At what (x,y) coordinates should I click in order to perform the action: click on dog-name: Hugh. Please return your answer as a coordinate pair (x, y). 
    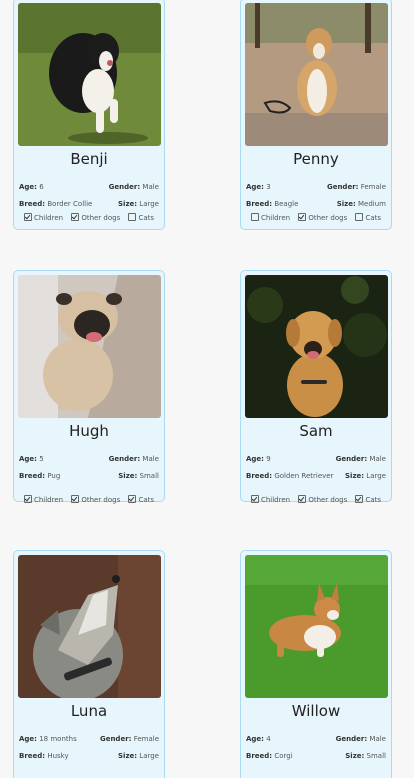
    Looking at the image, I should click on (89, 431).